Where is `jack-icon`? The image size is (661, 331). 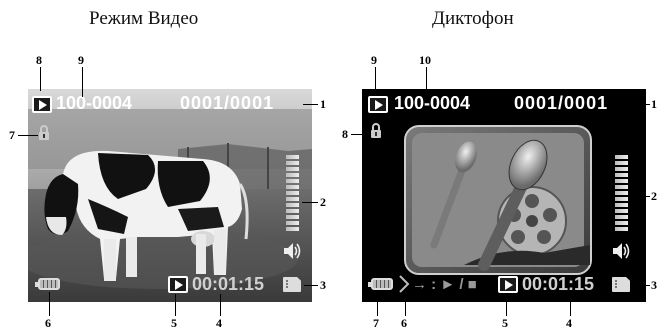 jack-icon is located at coordinates (404, 284).